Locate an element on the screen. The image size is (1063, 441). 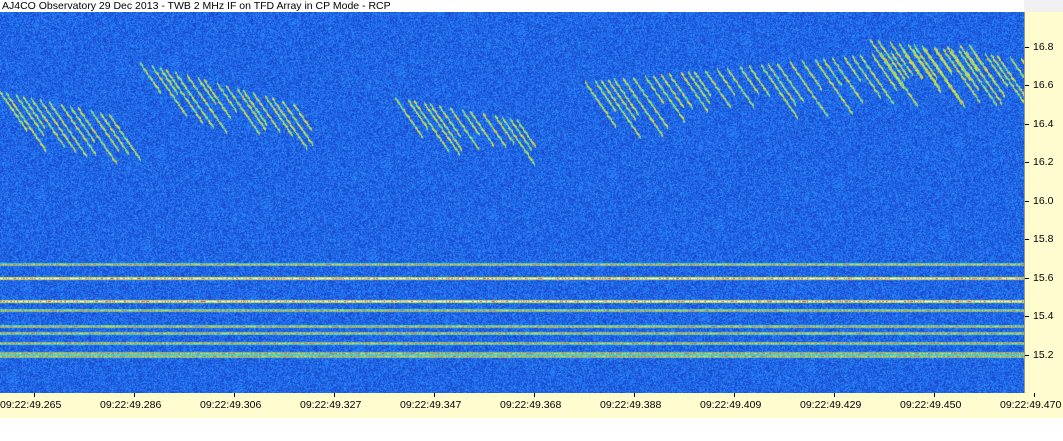
y-tick-label: 15.2 is located at coordinates (1043, 354).